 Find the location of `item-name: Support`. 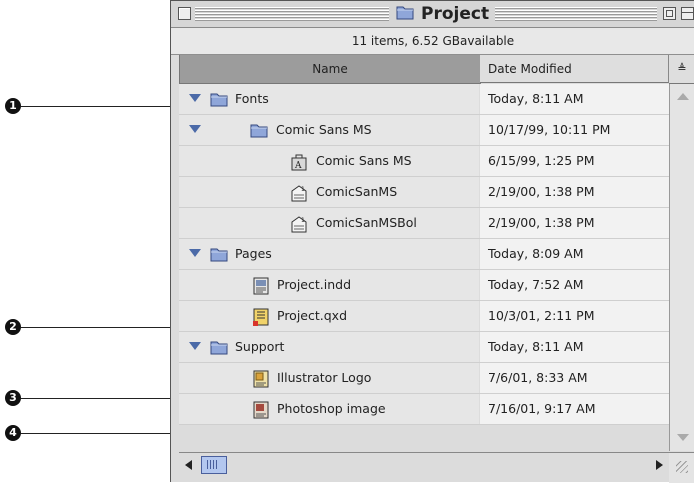

item-name: Support is located at coordinates (260, 346).